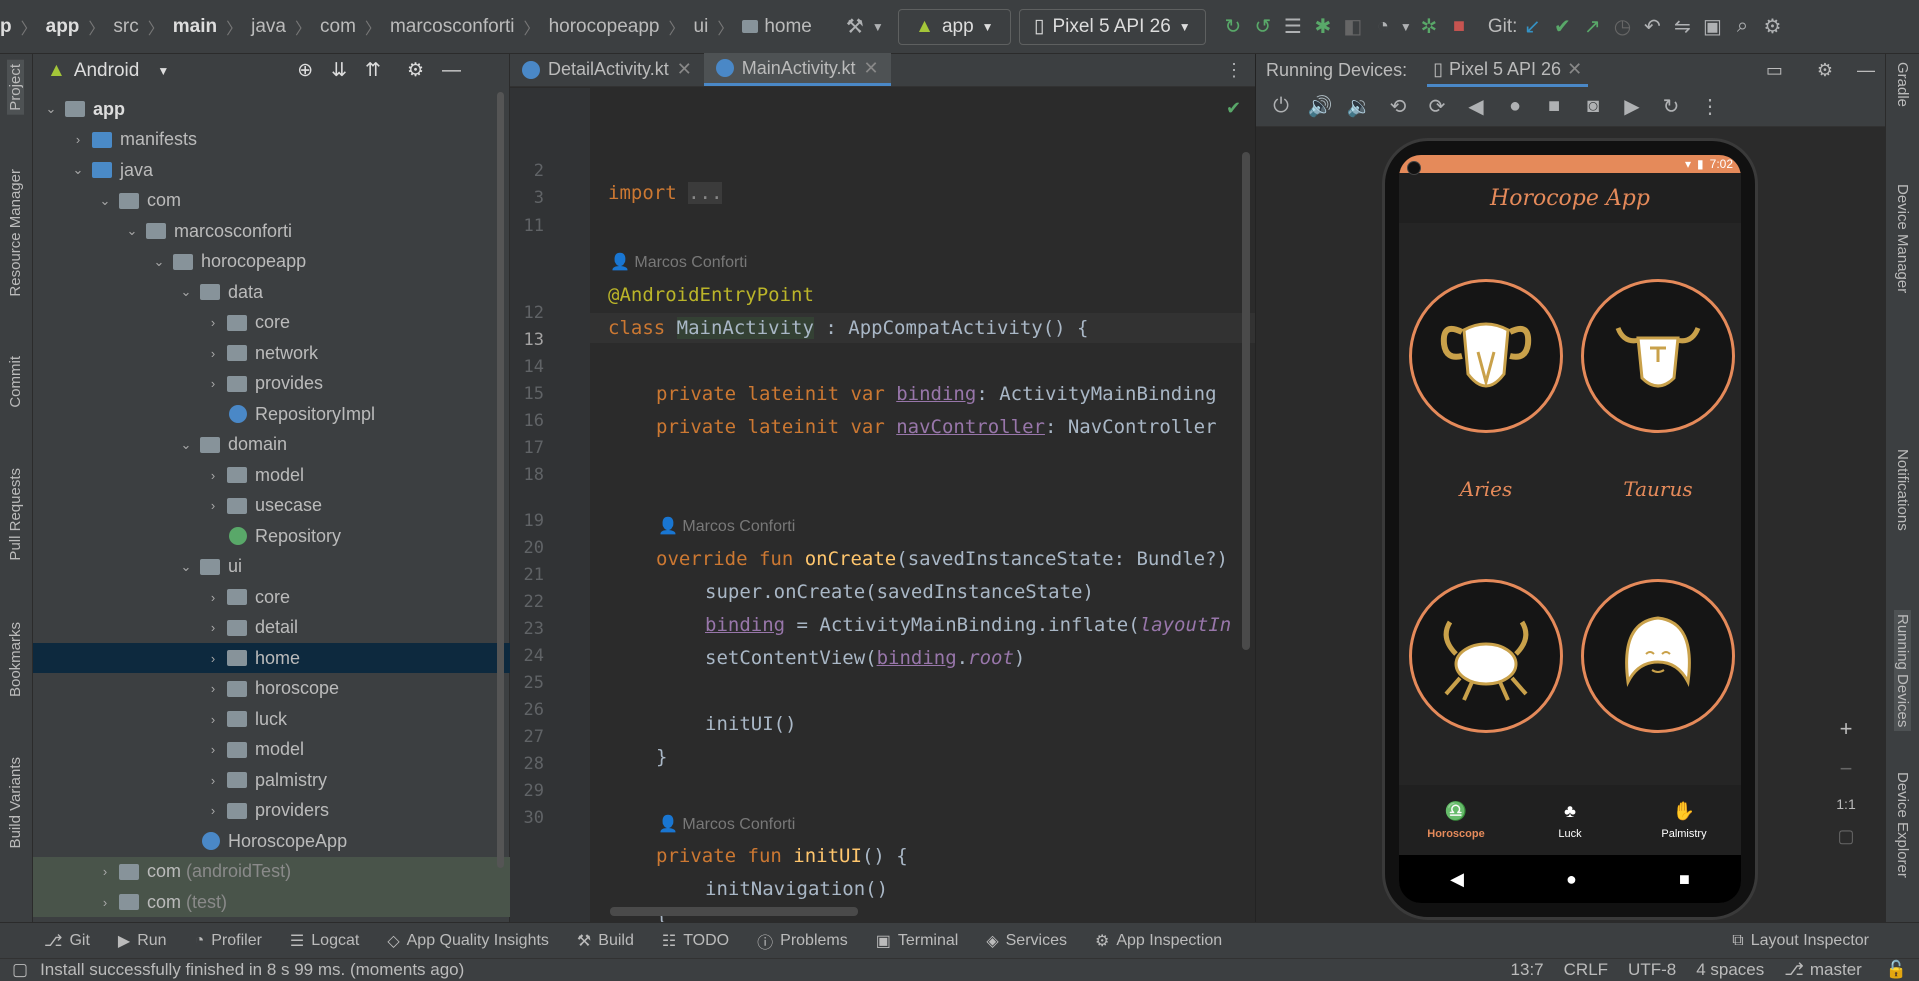  What do you see at coordinates (1902, 825) in the screenshot?
I see `tool-window-device-explorer: Device Explorer` at bounding box center [1902, 825].